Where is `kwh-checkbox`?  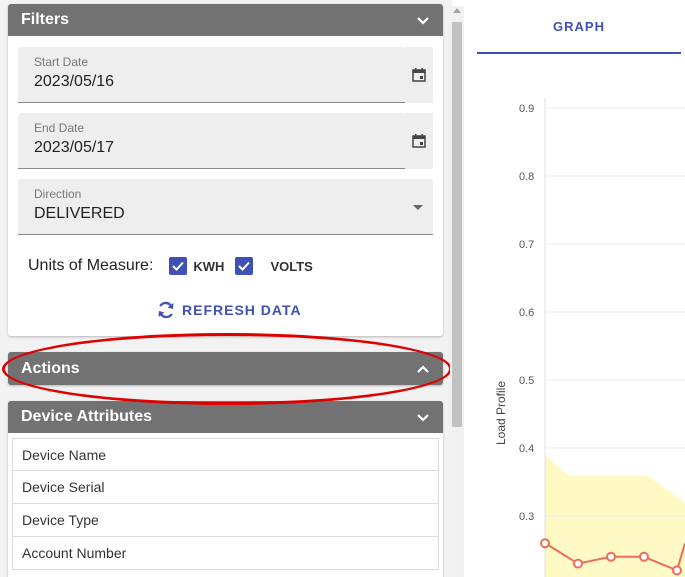 kwh-checkbox is located at coordinates (178, 266).